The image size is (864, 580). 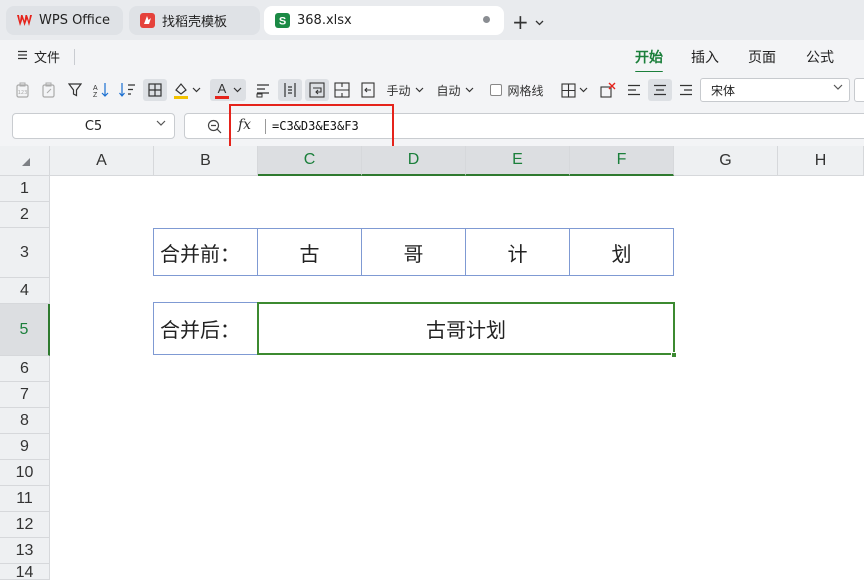 I want to click on column-header-h: H, so click(x=821, y=161).